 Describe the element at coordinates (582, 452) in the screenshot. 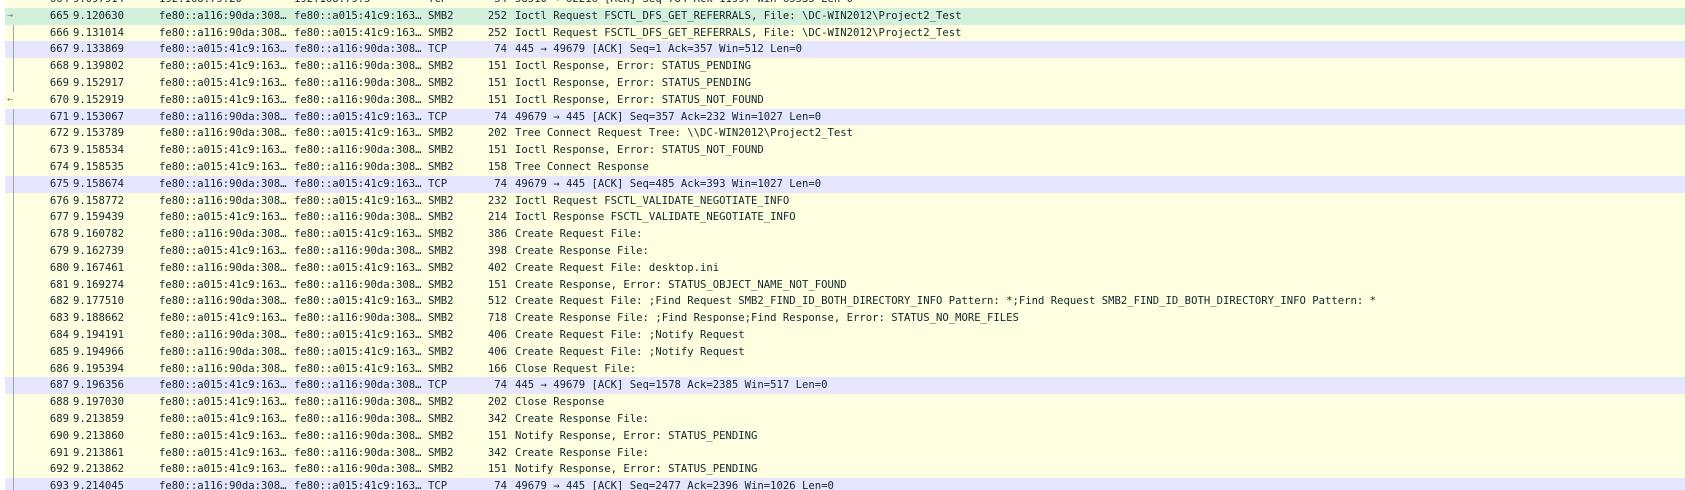

I see `packet-info: Create Response File:` at that location.